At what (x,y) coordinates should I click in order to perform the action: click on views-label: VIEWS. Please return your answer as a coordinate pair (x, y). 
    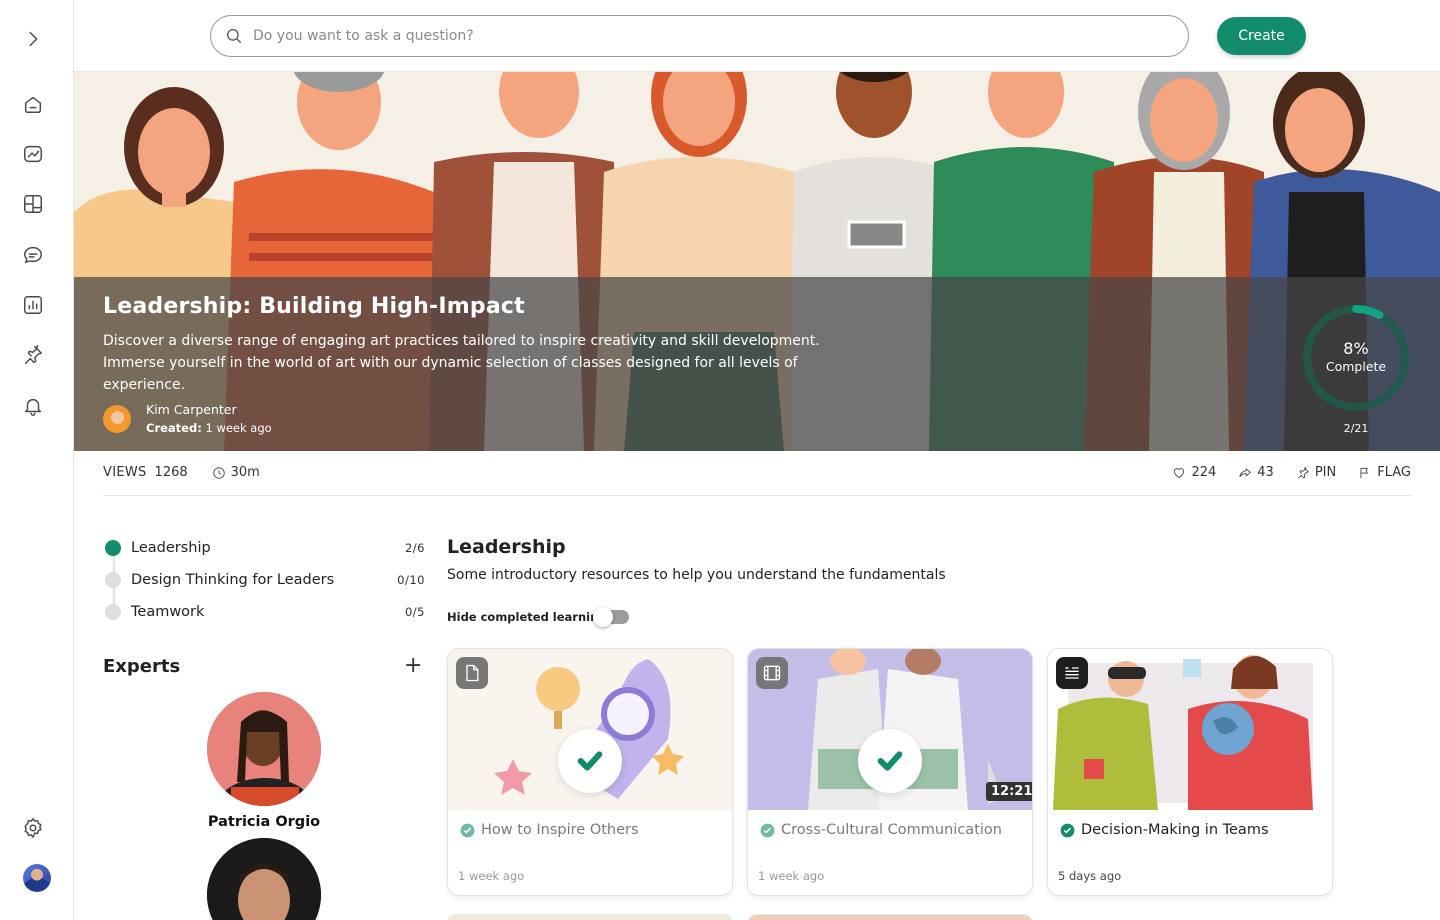
    Looking at the image, I should click on (125, 472).